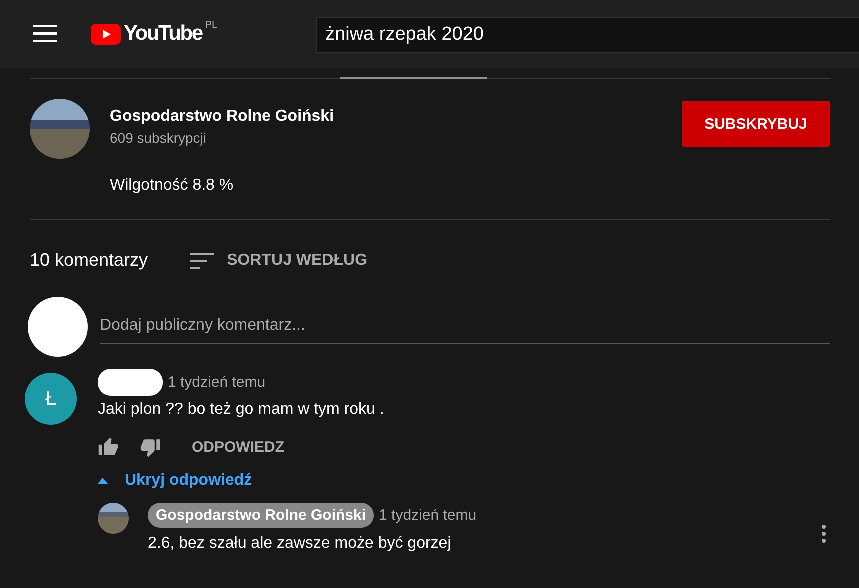 The width and height of the screenshot is (859, 588). What do you see at coordinates (396, 117) in the screenshot?
I see `channel-name: Gospodarstwo Rolne Goiński` at bounding box center [396, 117].